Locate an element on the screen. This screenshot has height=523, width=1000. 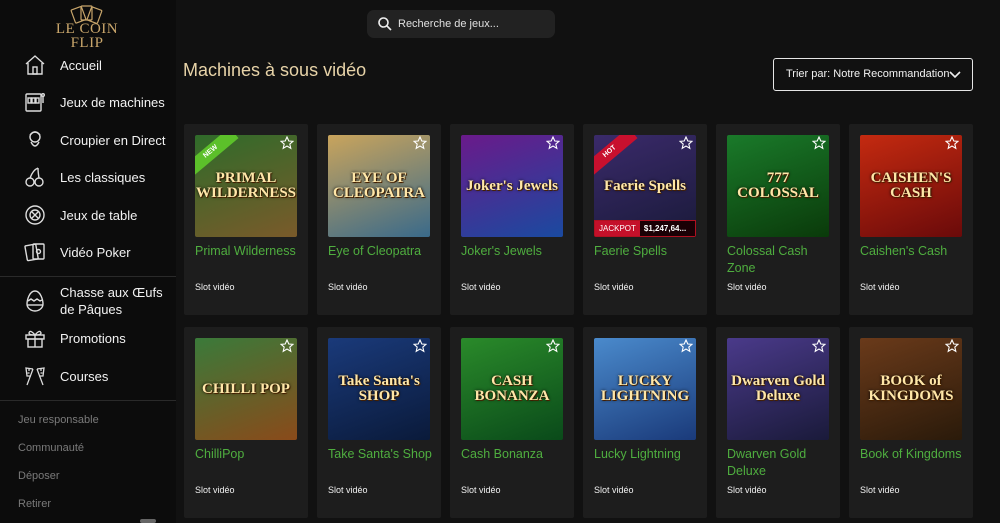
sidebar-item-chasse-aux-oeufs: Chasse aux Œufs de Pâques is located at coordinates (88, 302).